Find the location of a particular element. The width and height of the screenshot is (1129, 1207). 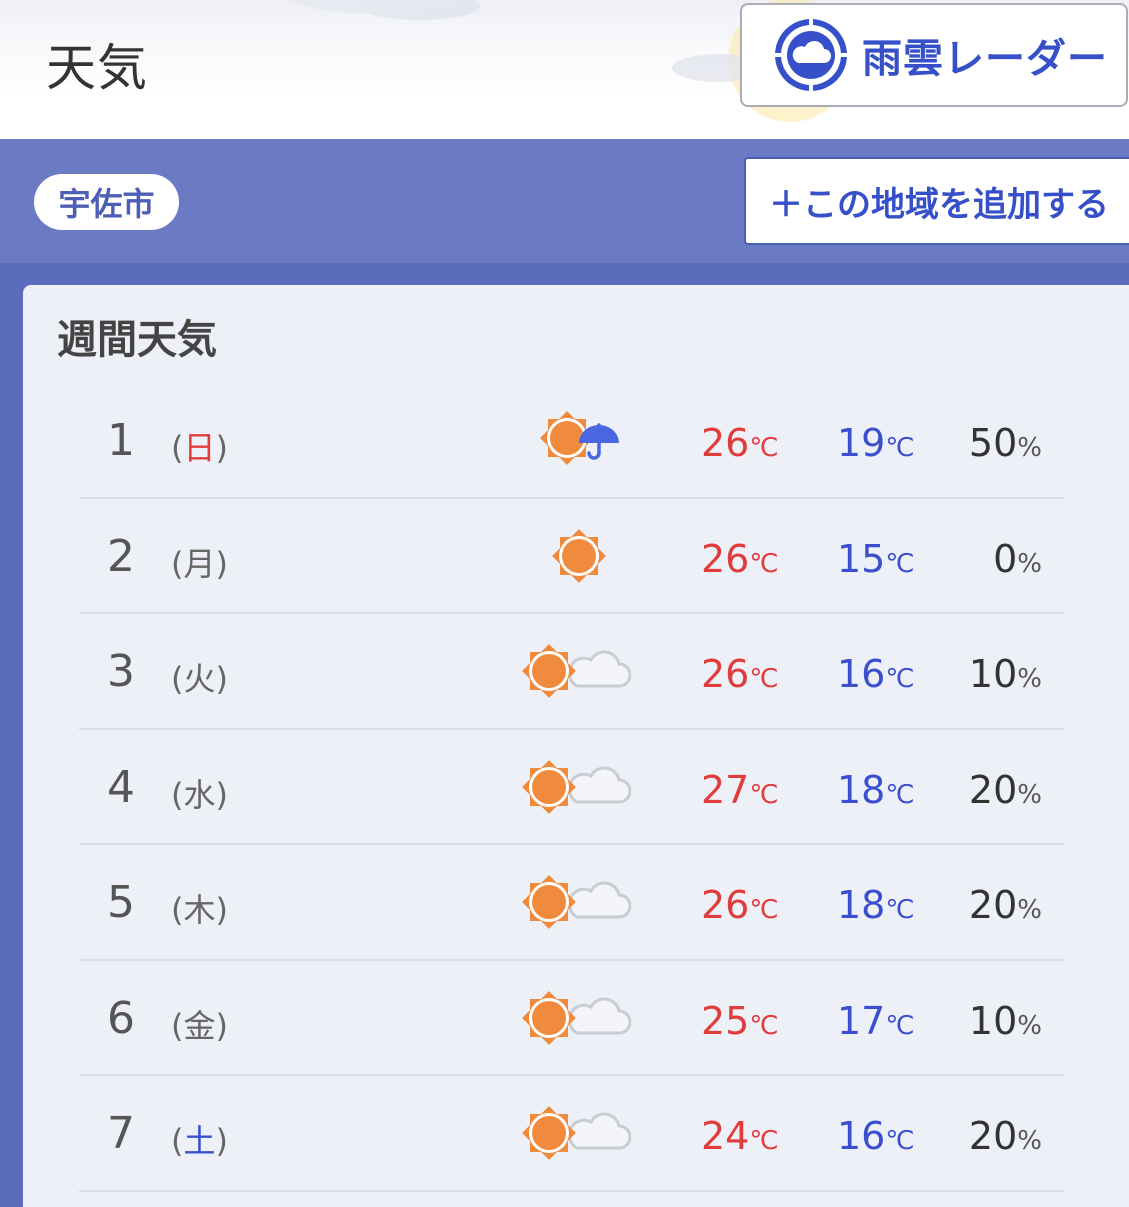

region-bar: 宇佐市 ＋この地域を追加する is located at coordinates (564, 201).